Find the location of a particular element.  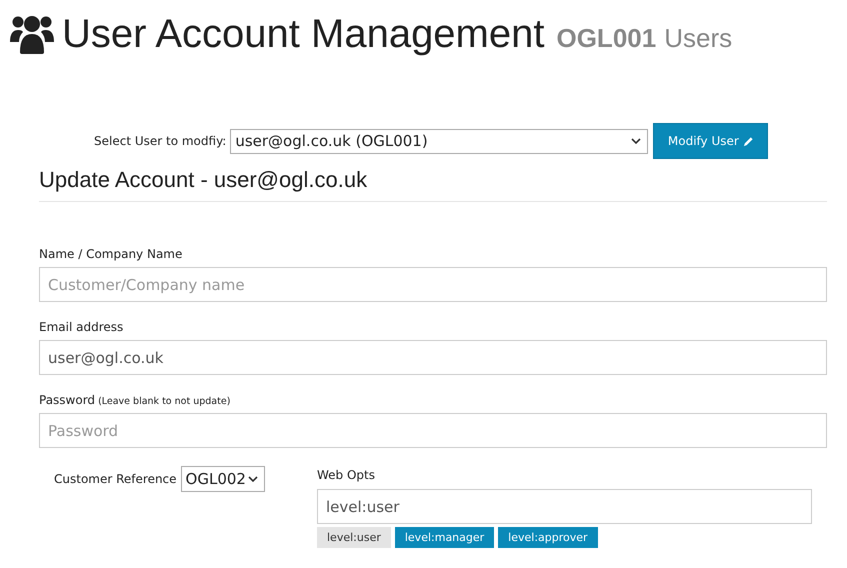

field-hint: (Leave blank to not update) is located at coordinates (164, 401).